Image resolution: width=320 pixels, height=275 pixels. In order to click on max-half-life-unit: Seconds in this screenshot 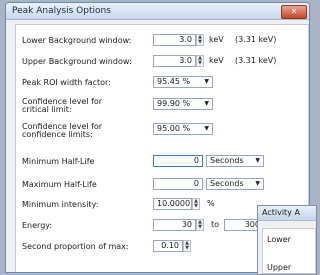, I will do `click(227, 183)`.